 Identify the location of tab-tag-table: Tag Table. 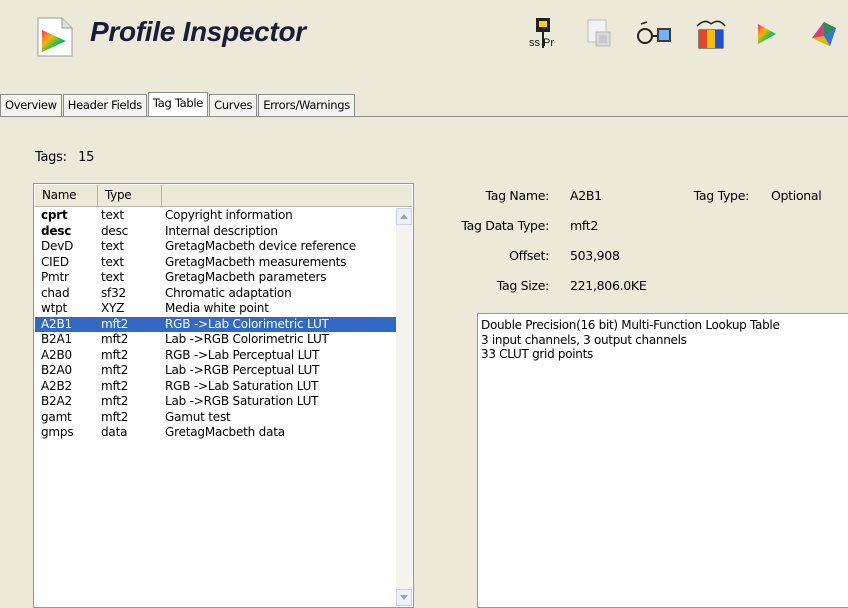
(178, 104).